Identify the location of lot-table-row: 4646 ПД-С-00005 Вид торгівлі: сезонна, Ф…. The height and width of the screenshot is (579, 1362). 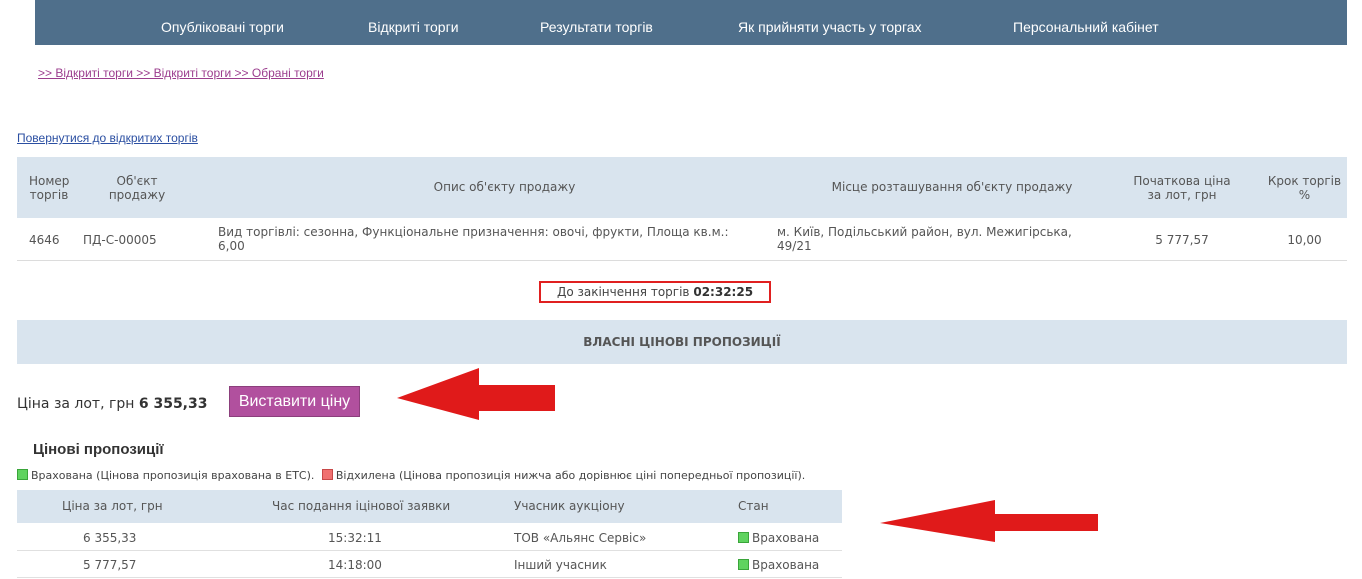
(682, 240).